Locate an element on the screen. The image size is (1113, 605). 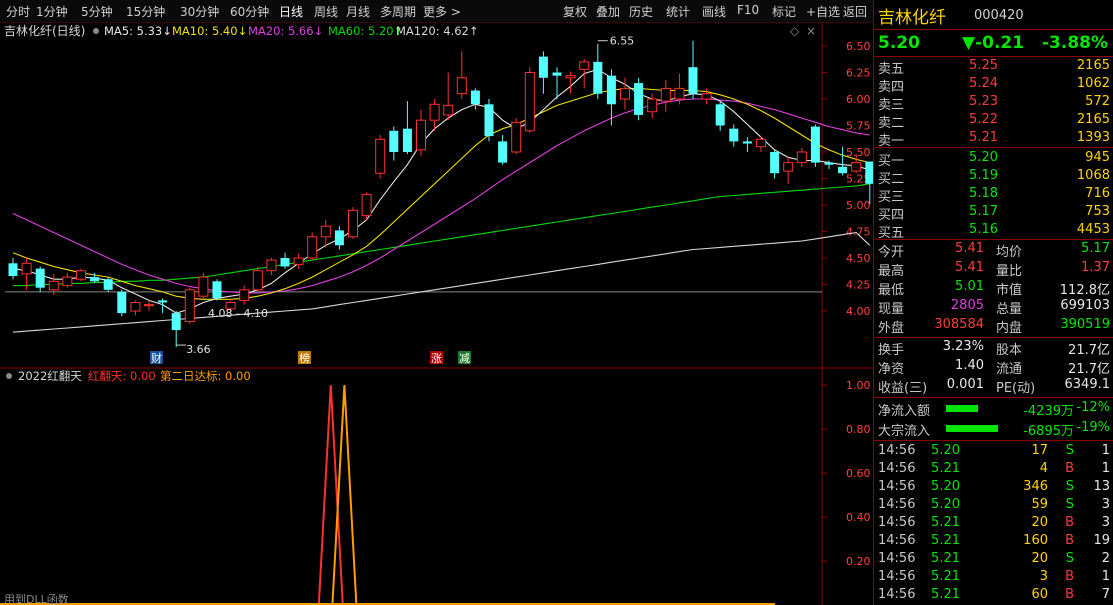
stat-label: 均价 is located at coordinates (1009, 252).